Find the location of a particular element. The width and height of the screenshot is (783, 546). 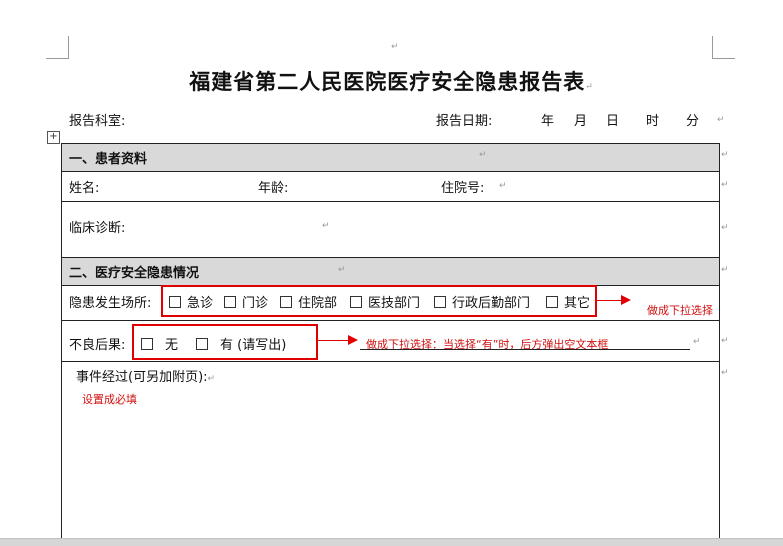

report-date-label: 报告日期: is located at coordinates (464, 121).